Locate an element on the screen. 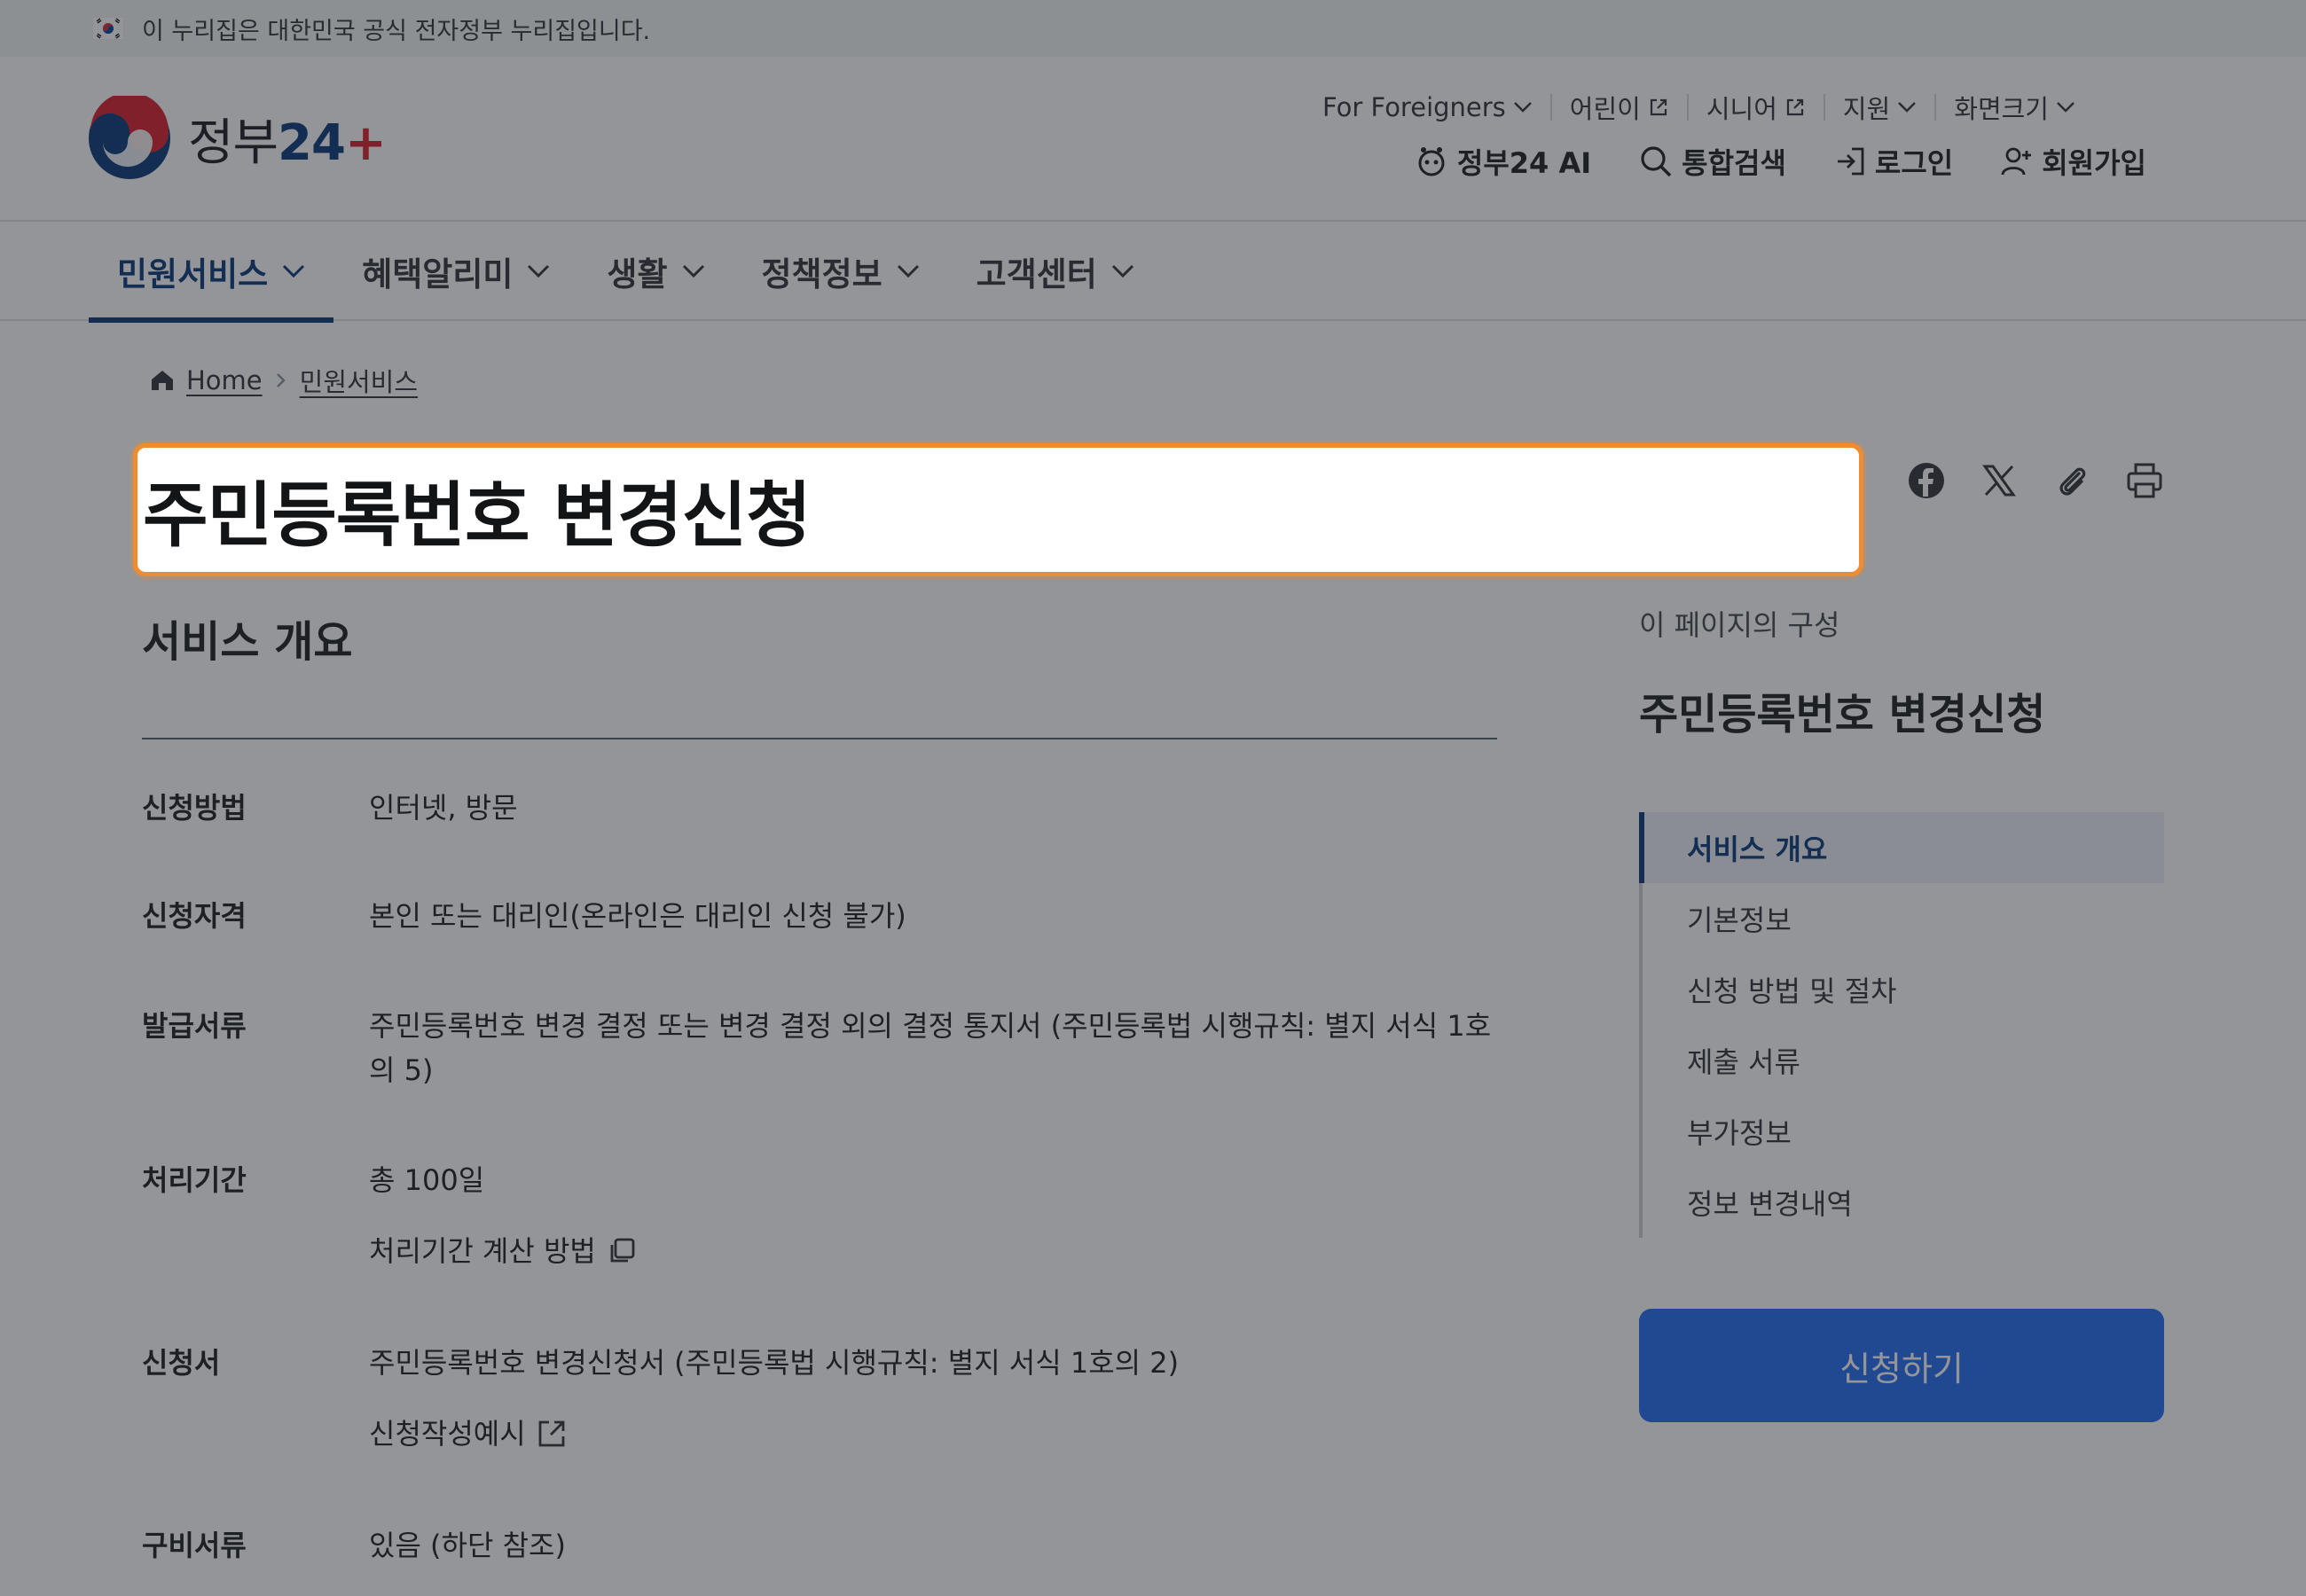 This screenshot has width=2306, height=1596. apply-button: 신청하기 is located at coordinates (1902, 1366).